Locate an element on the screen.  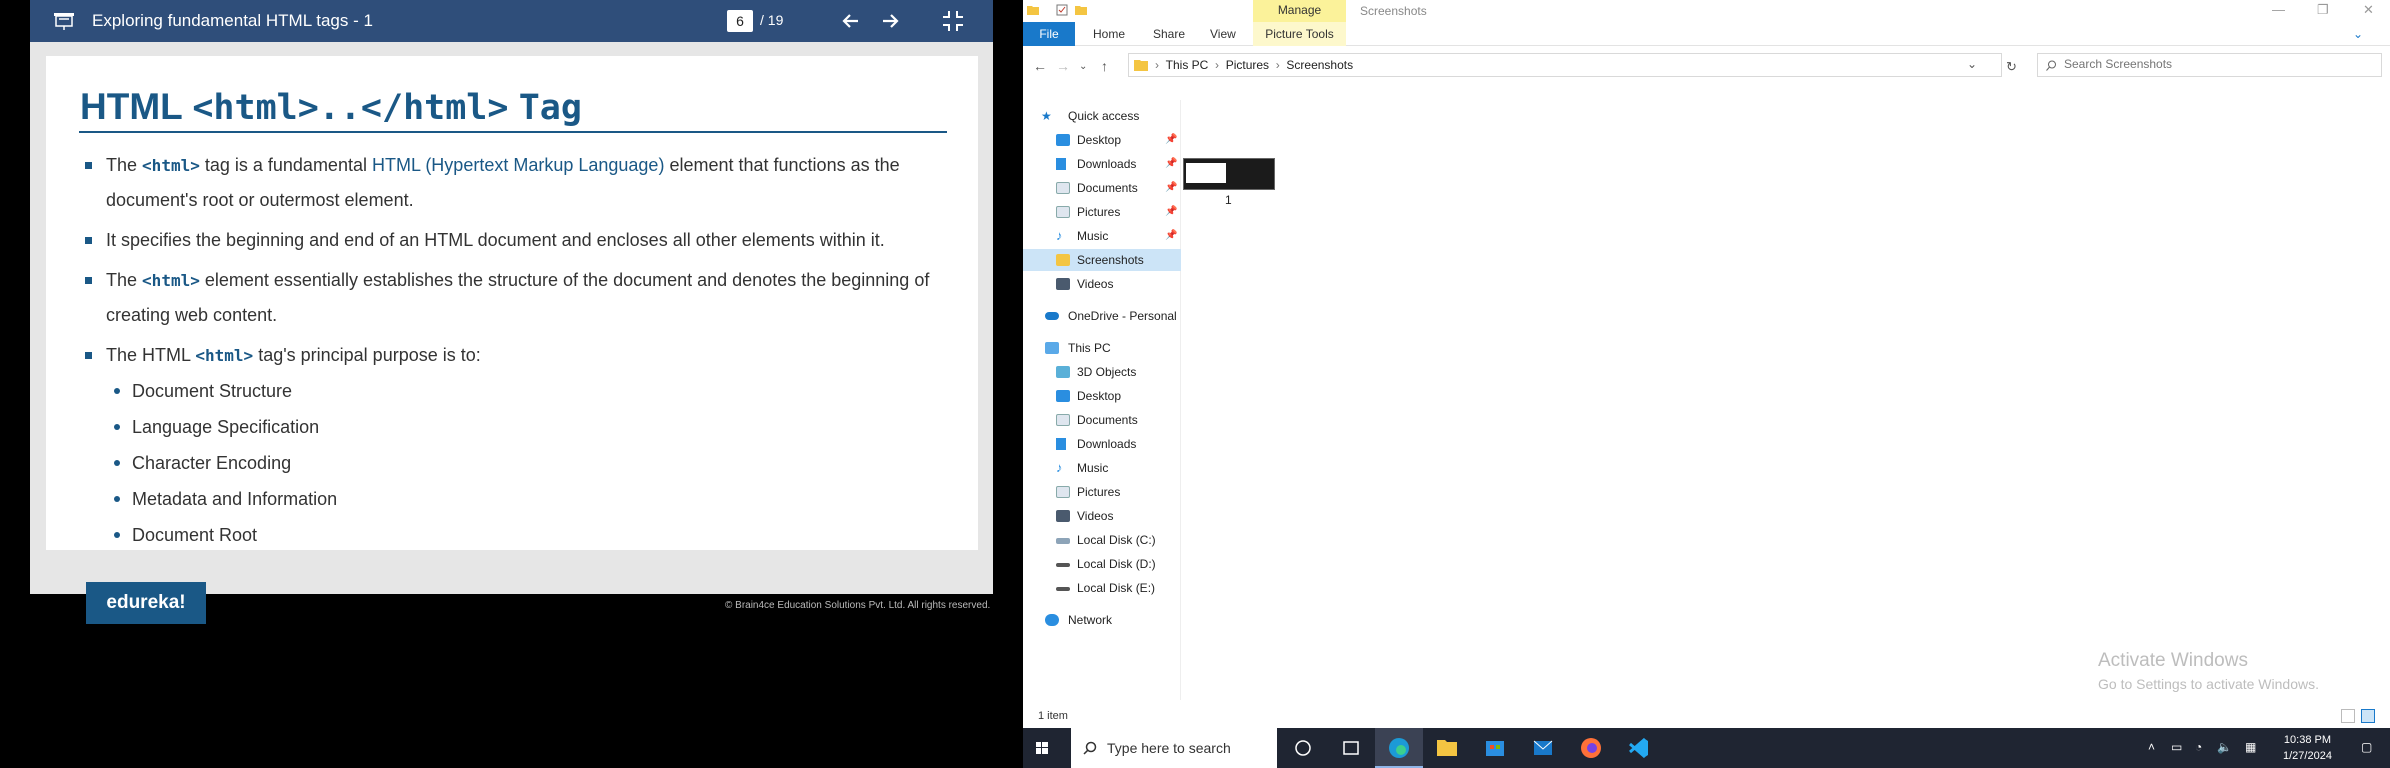
videos-icon is located at coordinates (1063, 516).